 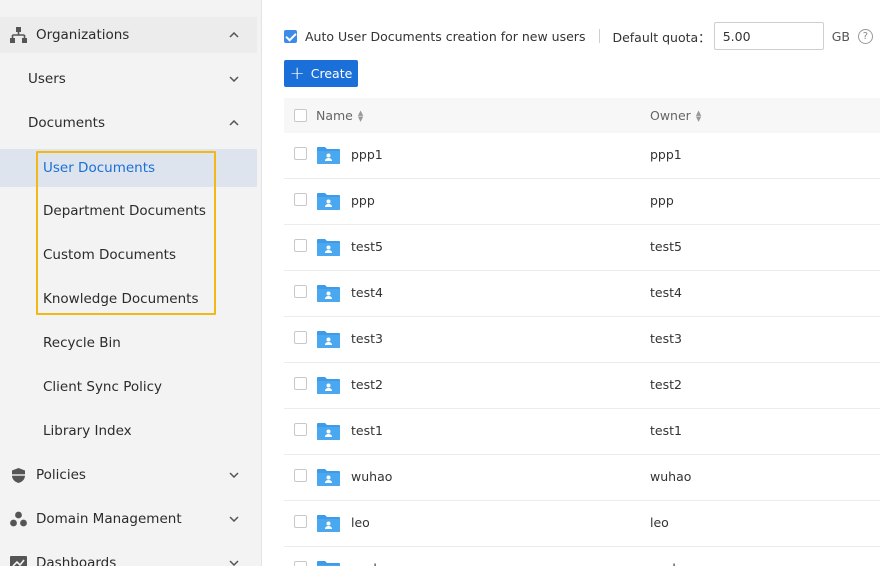 What do you see at coordinates (865, 36) in the screenshot?
I see `help-icon: ?` at bounding box center [865, 36].